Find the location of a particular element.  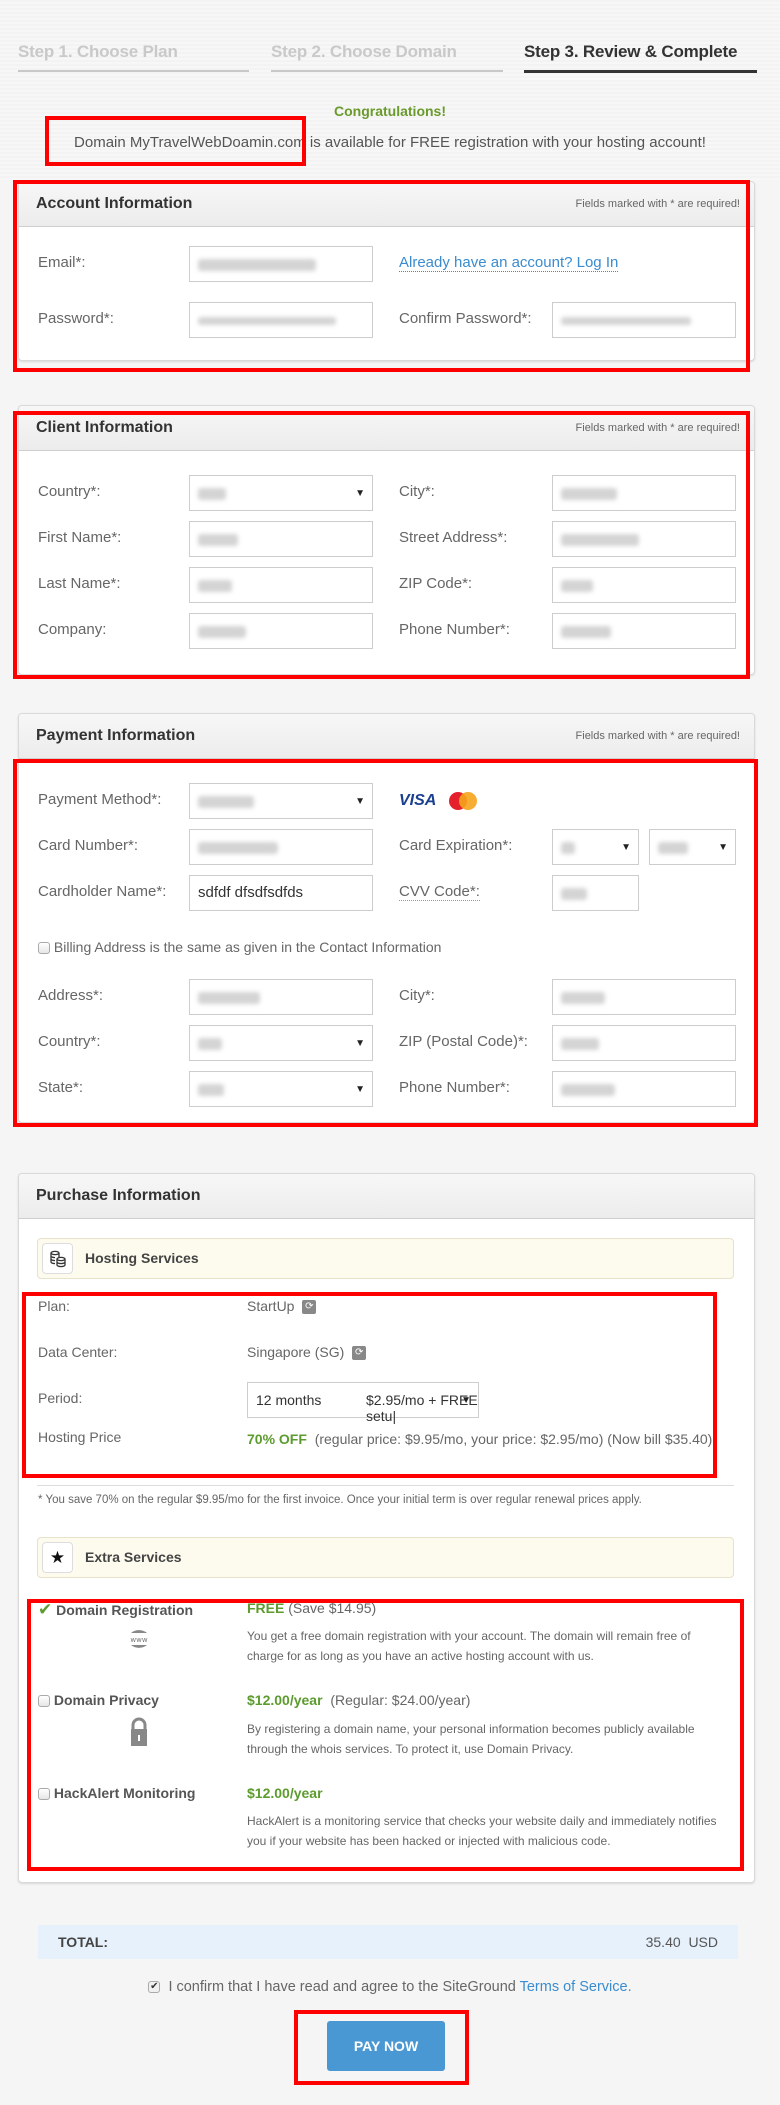

country-label: Country*: is located at coordinates (69, 491).